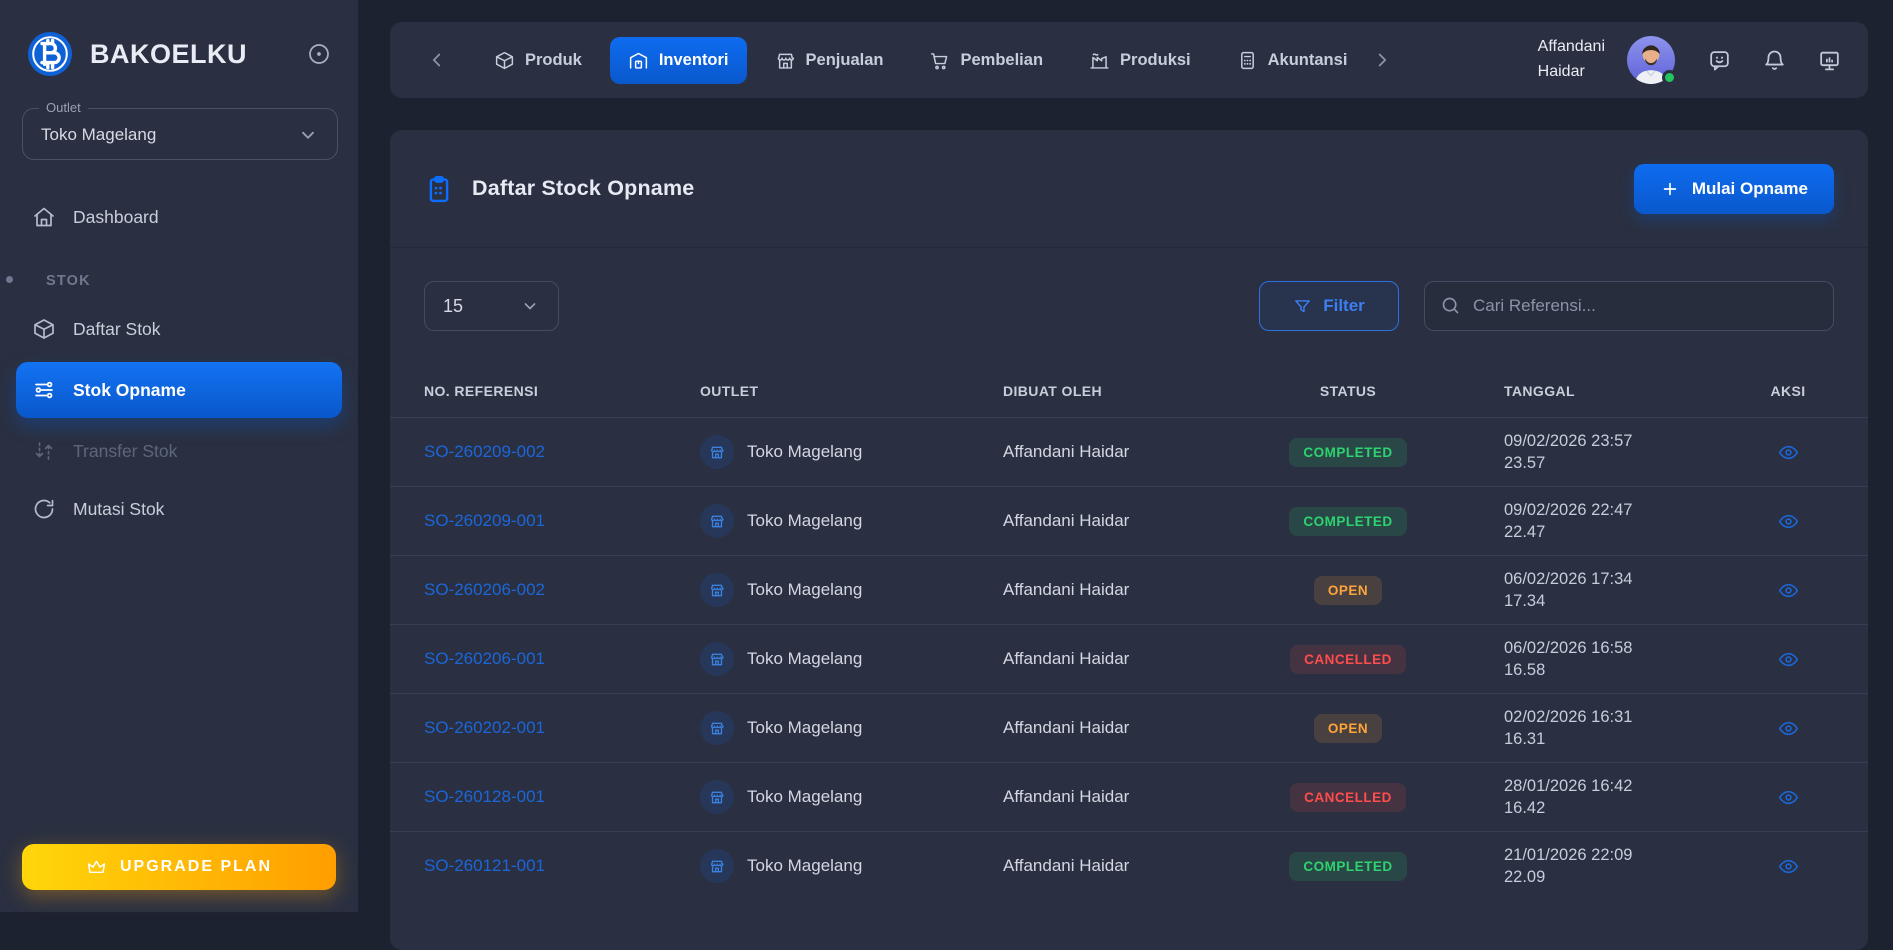  What do you see at coordinates (1001, 60) in the screenshot?
I see `tab-label: Pembelian` at bounding box center [1001, 60].